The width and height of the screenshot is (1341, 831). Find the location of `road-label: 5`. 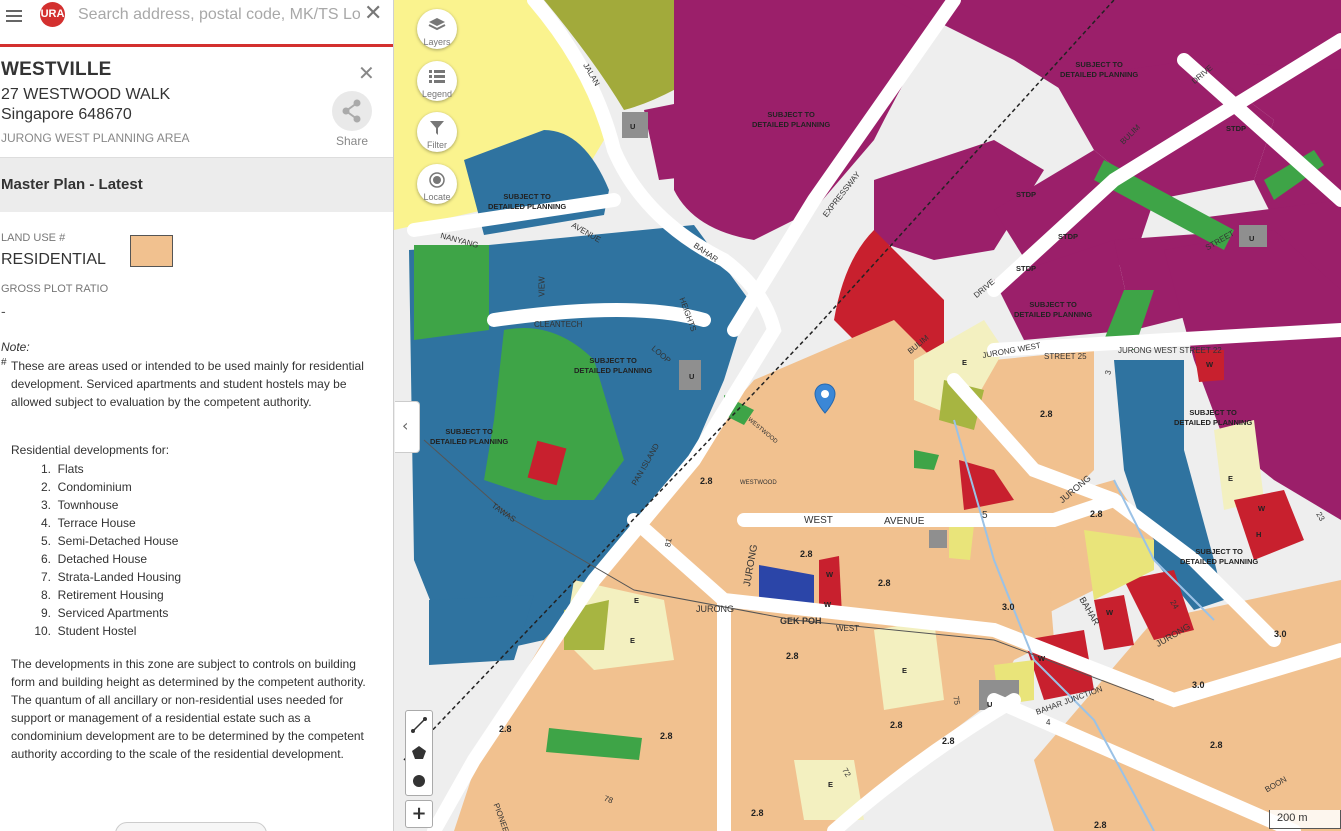

road-label: 5 is located at coordinates (985, 515).